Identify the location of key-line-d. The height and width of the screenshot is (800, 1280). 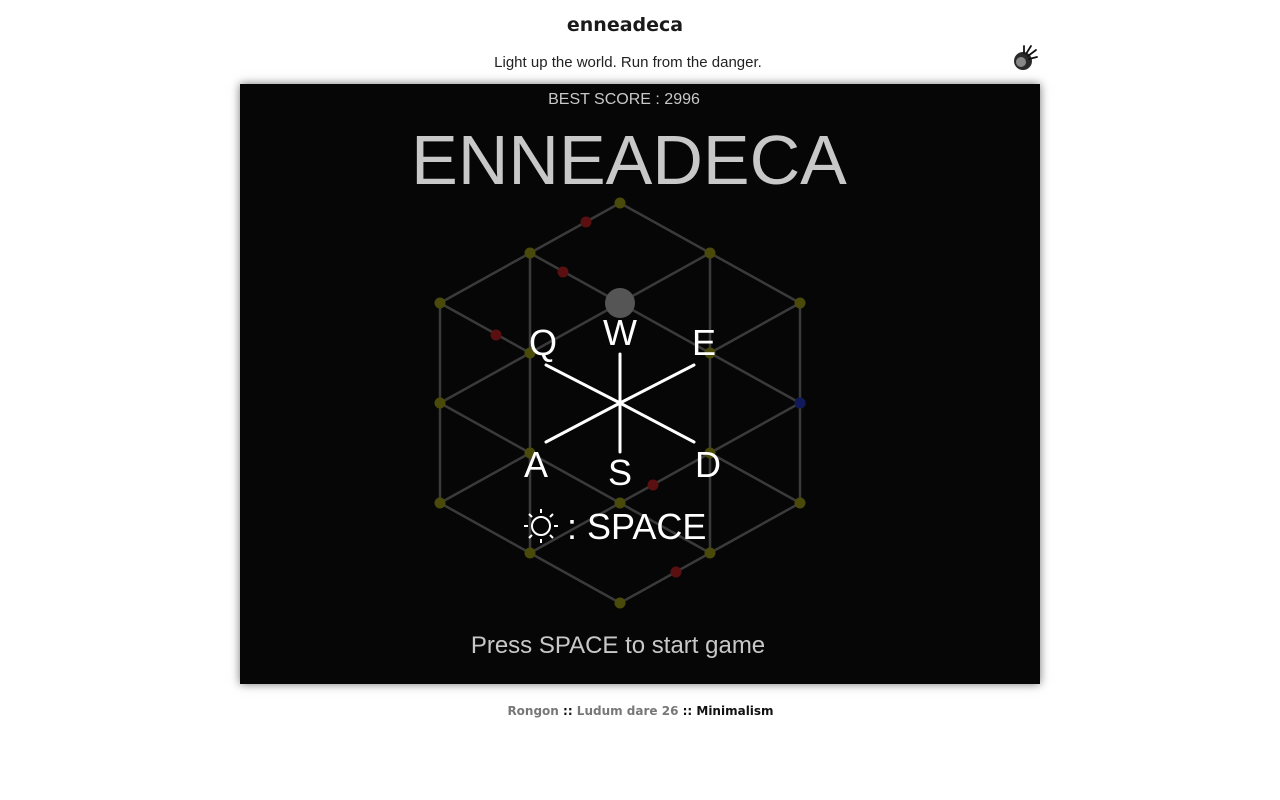
(657, 422).